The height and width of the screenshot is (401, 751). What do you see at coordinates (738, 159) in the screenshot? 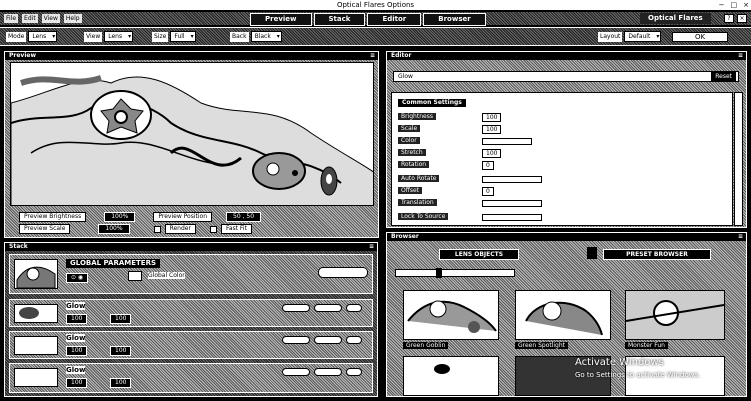
I see `editor-scrollbar` at bounding box center [738, 159].